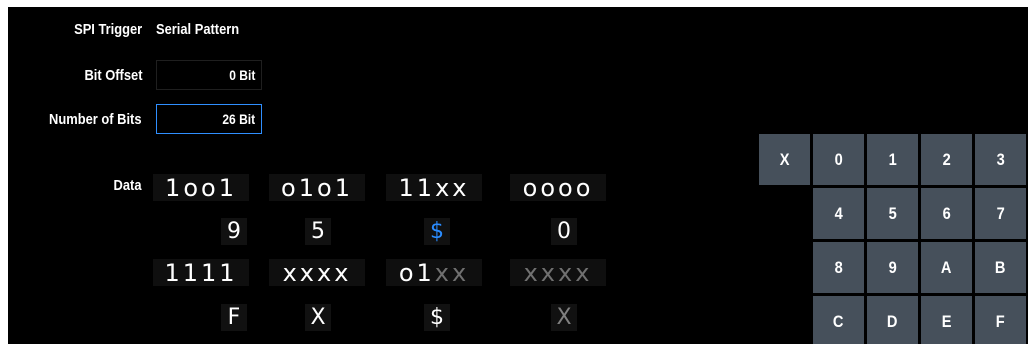 This screenshot has width=1034, height=350. I want to click on keypad-key-8: 8, so click(838, 267).